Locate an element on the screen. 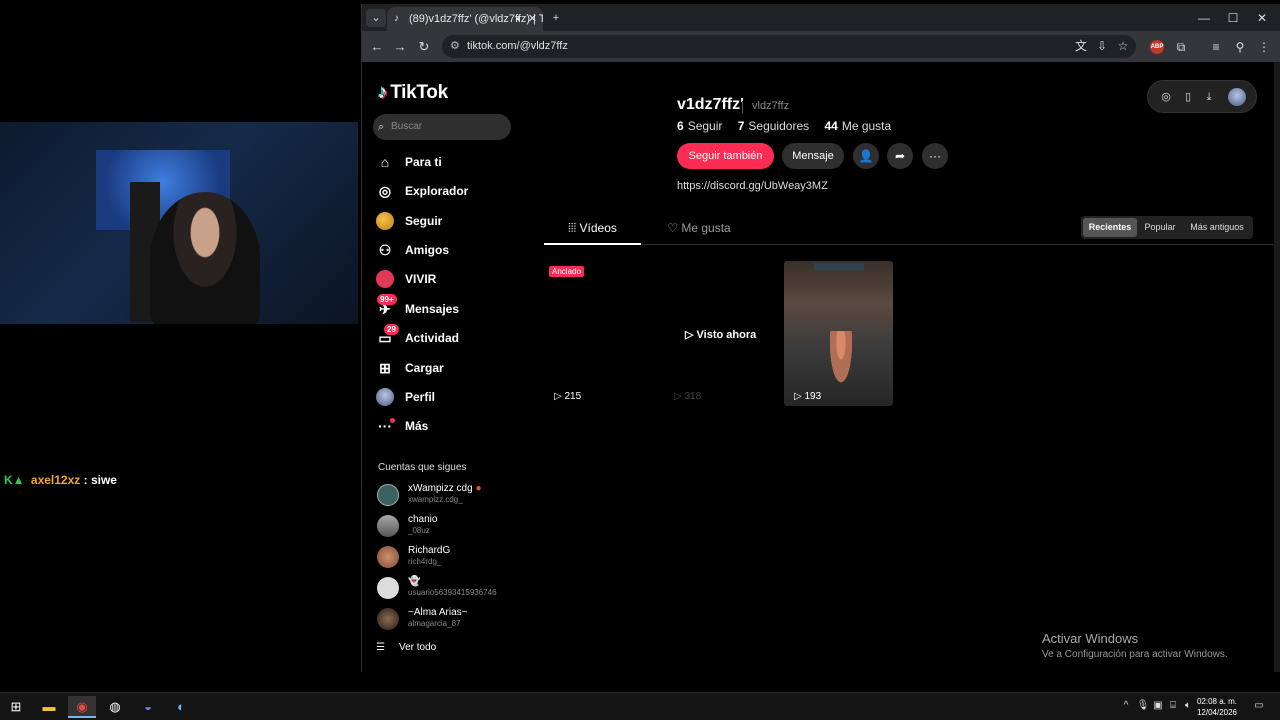 This screenshot has width=1280, height=720. nav-label: Cargar is located at coordinates (424, 368).